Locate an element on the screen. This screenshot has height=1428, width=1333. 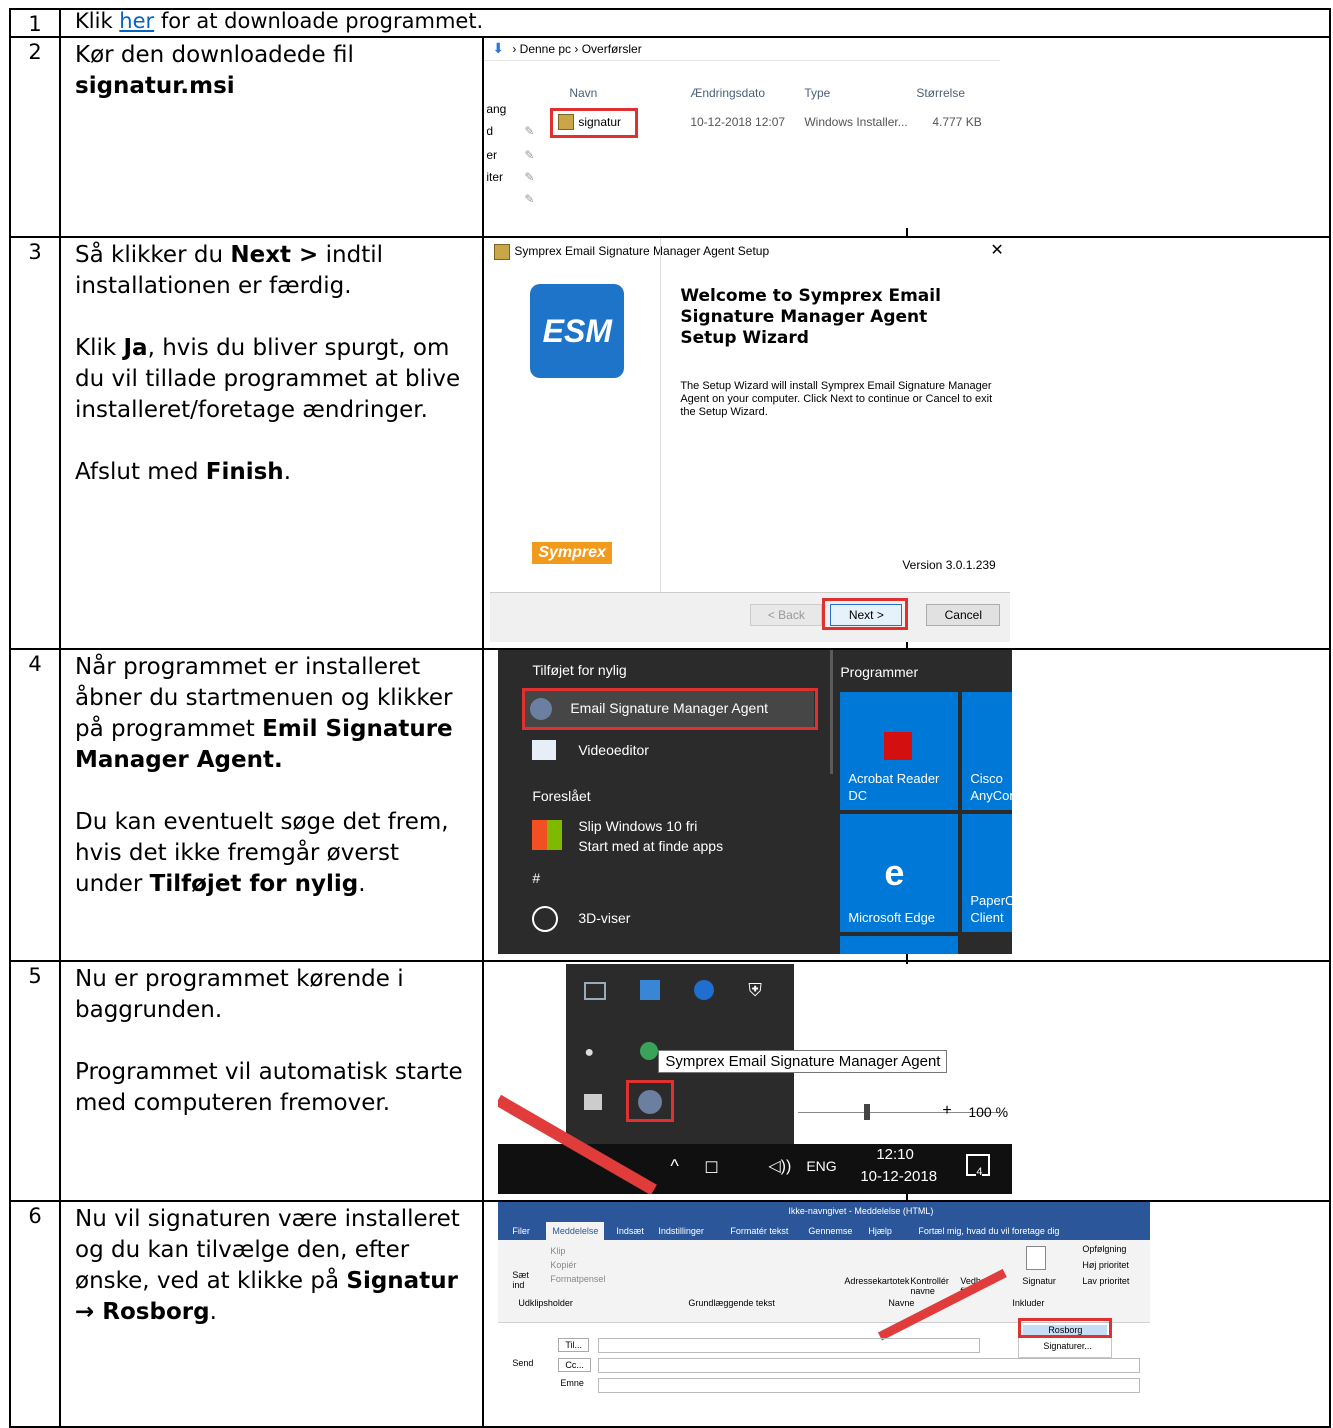
signature-button: Signatur is located at coordinates (1039, 1281).